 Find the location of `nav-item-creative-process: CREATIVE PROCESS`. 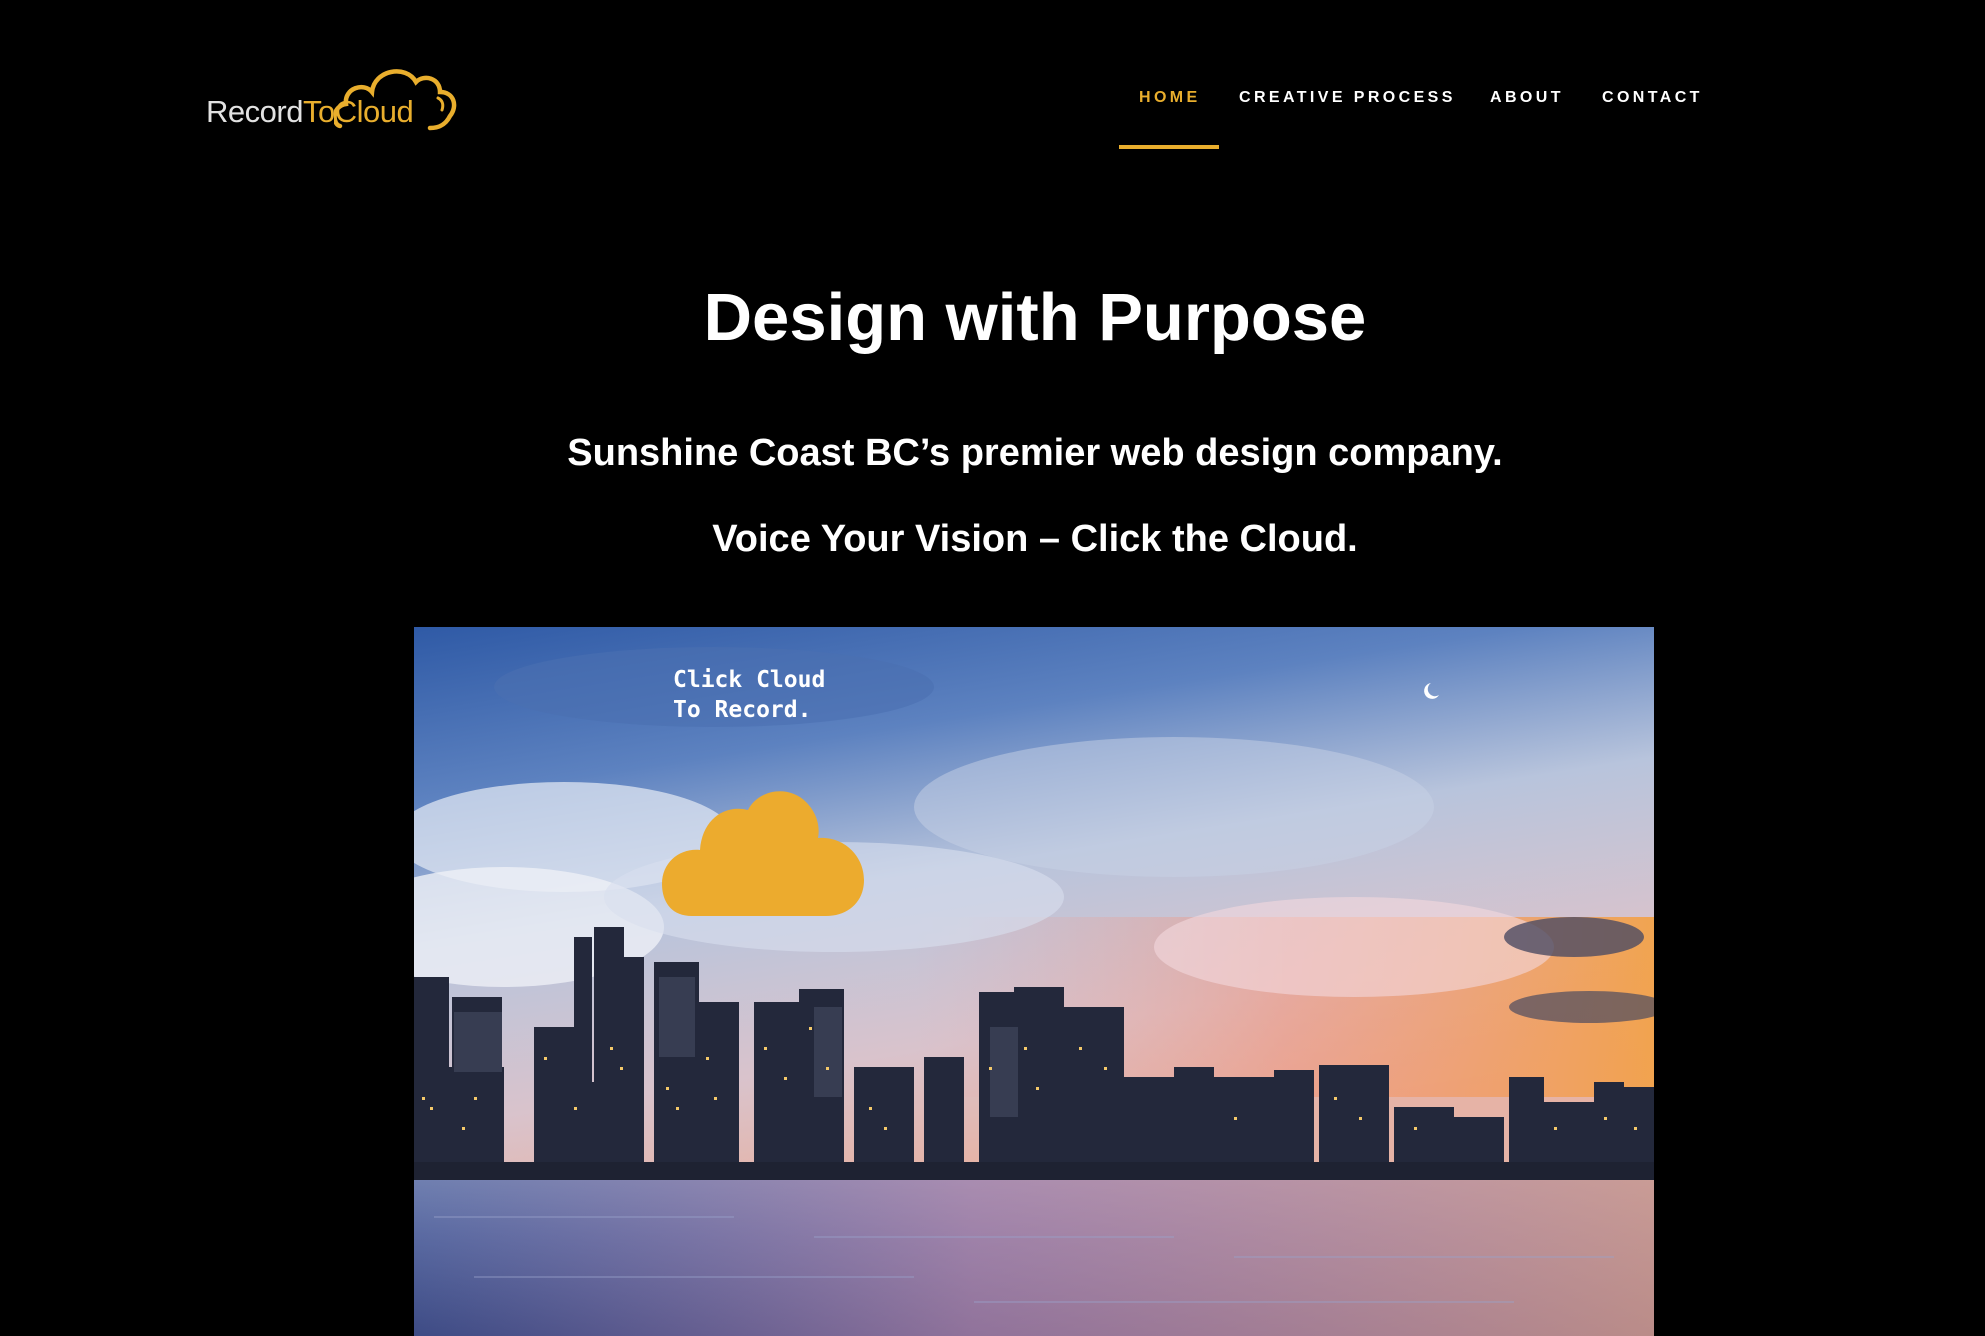

nav-item-creative-process: CREATIVE PROCESS is located at coordinates (1347, 98).